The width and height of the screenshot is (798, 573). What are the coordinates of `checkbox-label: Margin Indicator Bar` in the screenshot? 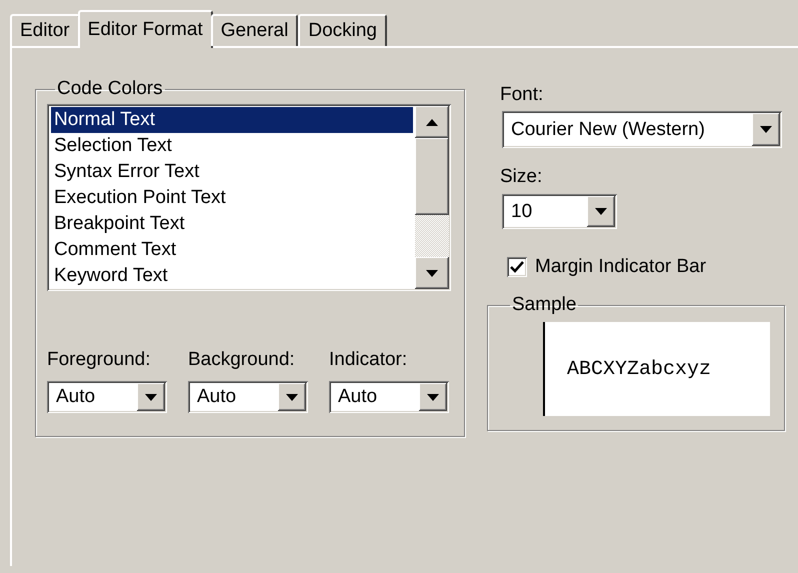 It's located at (620, 267).